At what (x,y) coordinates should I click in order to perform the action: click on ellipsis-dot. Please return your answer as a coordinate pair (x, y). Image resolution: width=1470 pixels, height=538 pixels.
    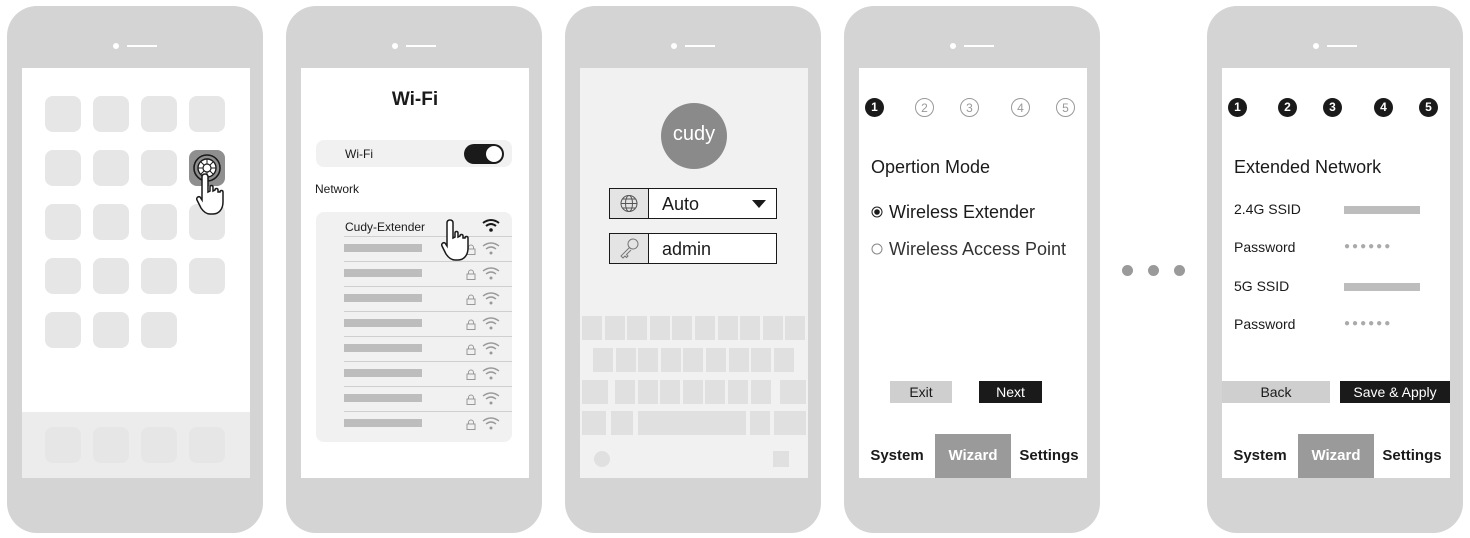
    Looking at the image, I should click on (1179, 270).